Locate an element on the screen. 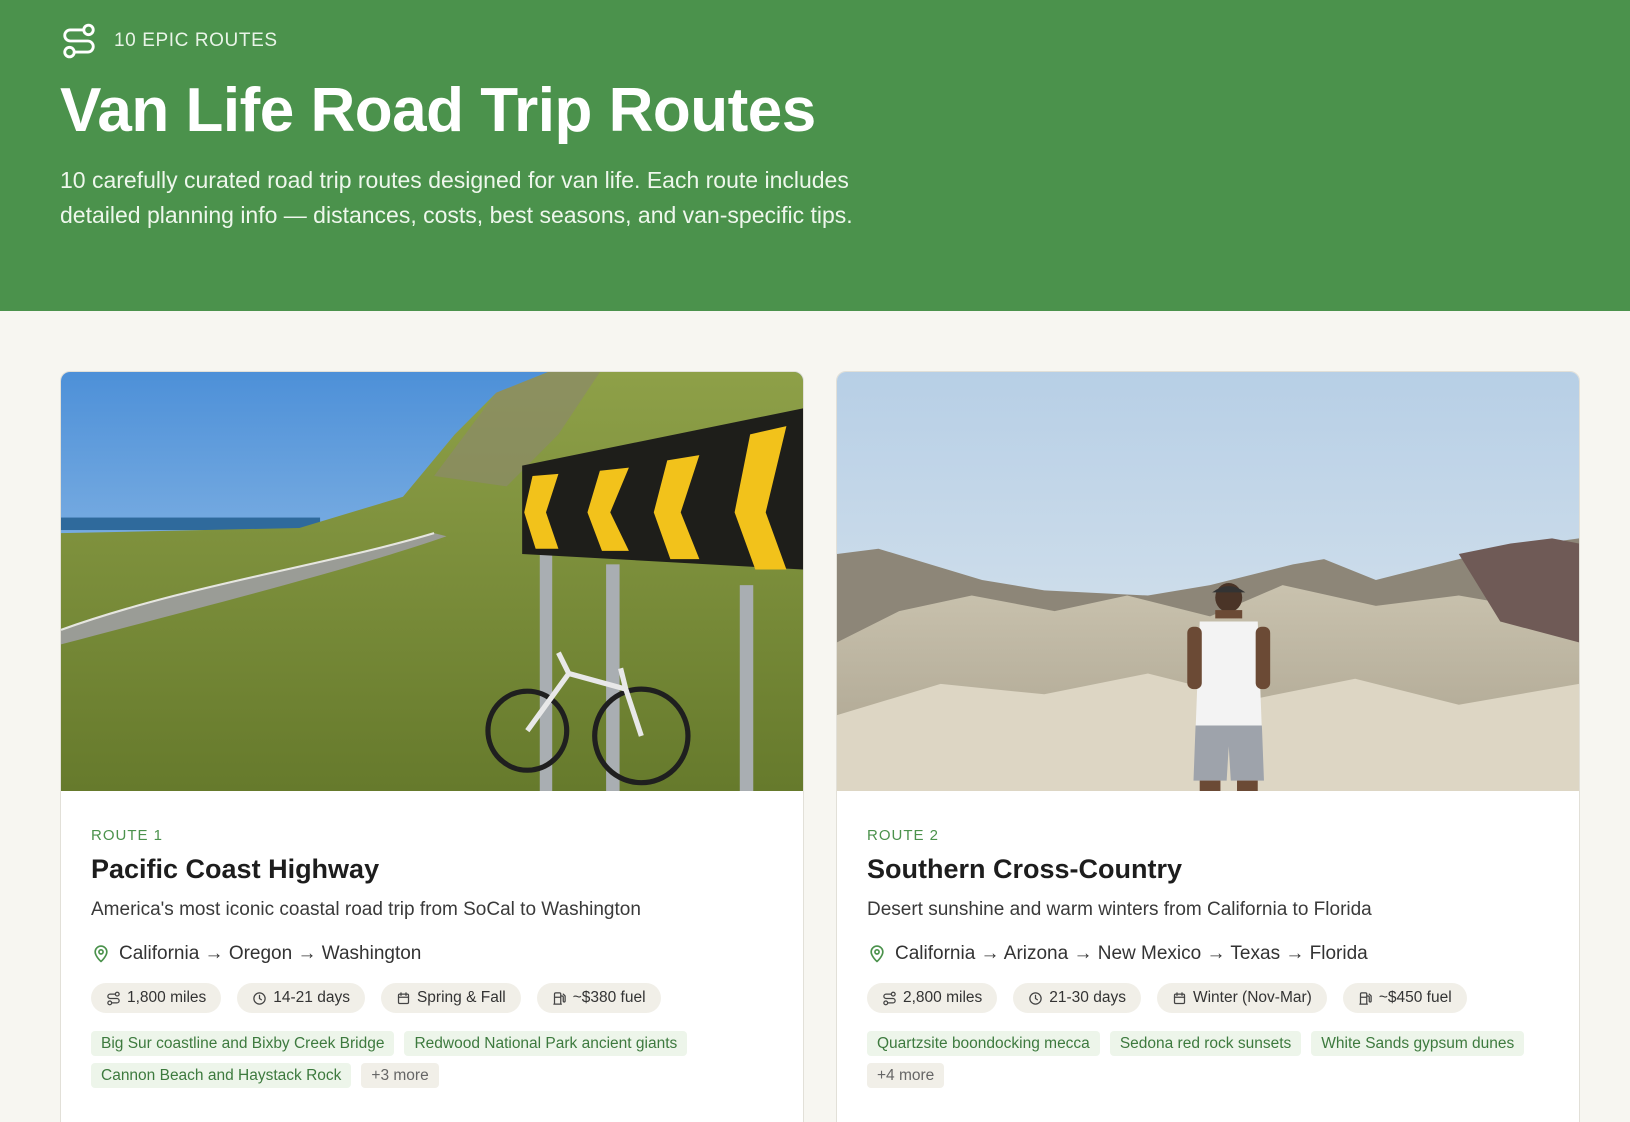 Image resolution: width=1630 pixels, height=1122 pixels. distance-value: 2,800 miles is located at coordinates (943, 997).